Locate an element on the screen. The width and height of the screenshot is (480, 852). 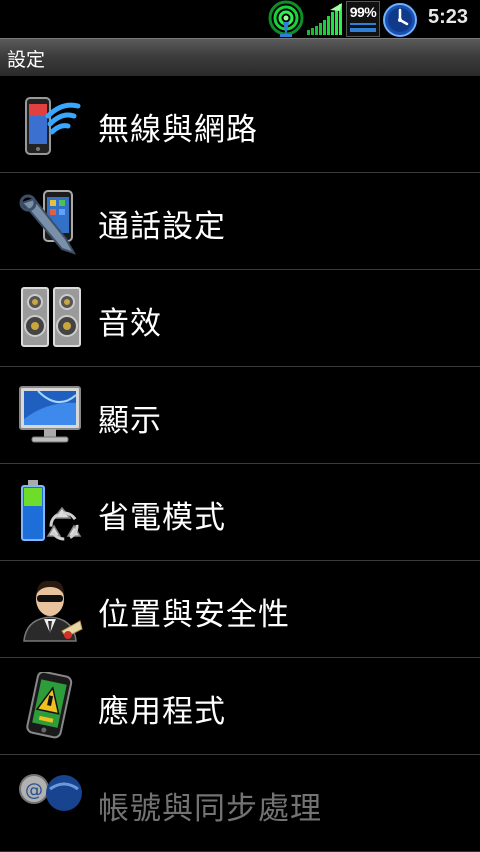
settings-item-label: 音效 is located at coordinates (130, 324).